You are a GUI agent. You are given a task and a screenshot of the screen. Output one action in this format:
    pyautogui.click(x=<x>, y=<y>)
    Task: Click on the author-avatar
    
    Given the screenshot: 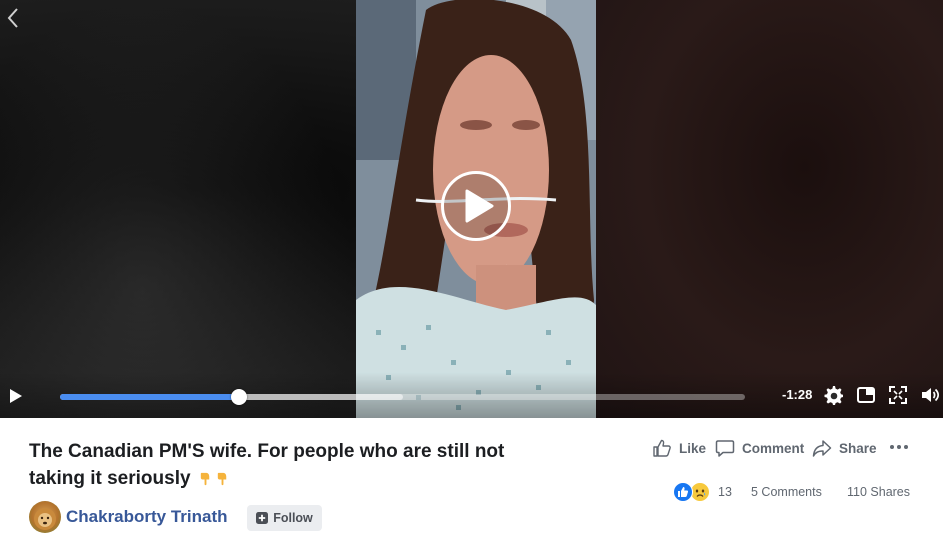 What is the action you would take?
    pyautogui.click(x=45, y=517)
    